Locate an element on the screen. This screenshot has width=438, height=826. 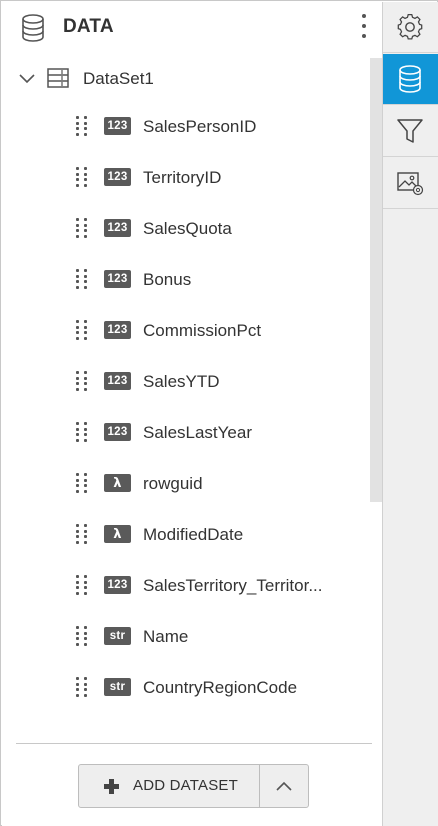
field-item: str Name is located at coordinates (186, 637).